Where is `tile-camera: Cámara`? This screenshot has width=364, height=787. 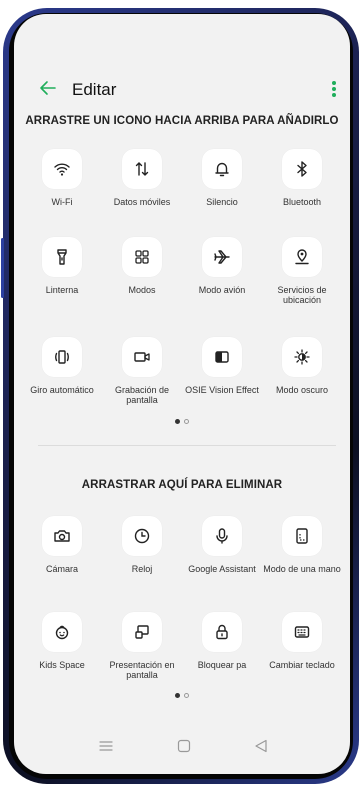
tile-camera: Cámara is located at coordinates (62, 545).